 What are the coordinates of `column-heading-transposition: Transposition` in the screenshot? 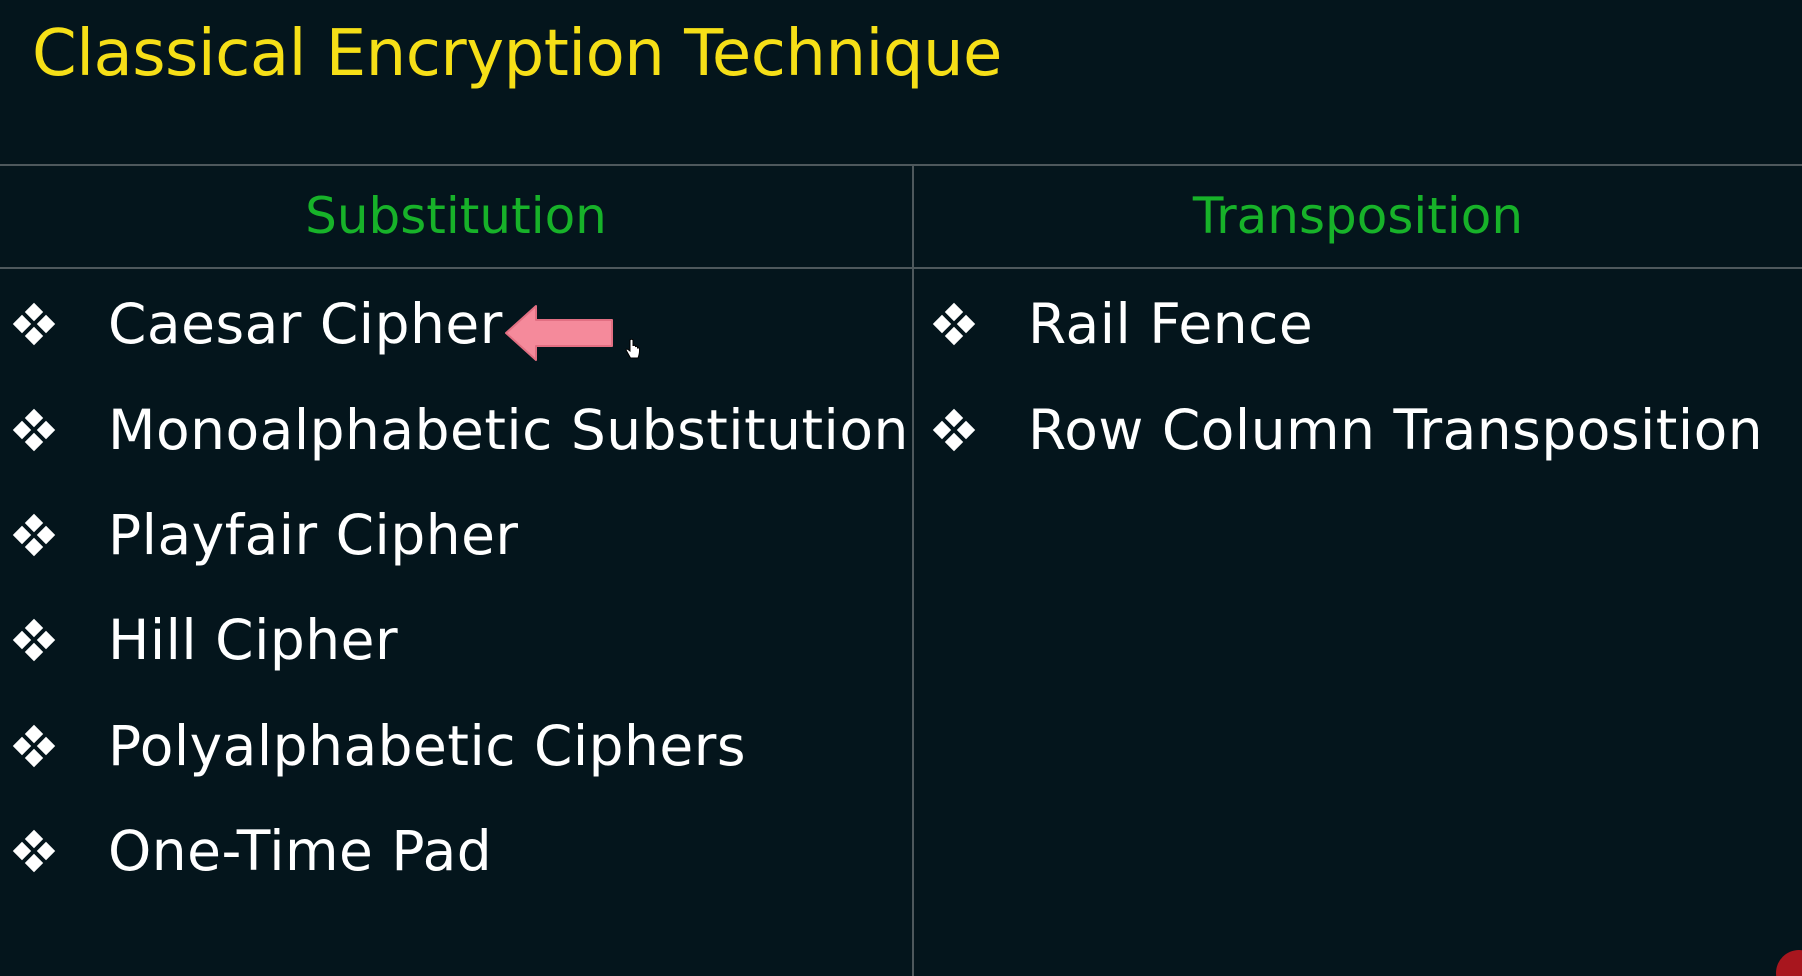 It's located at (1358, 216).